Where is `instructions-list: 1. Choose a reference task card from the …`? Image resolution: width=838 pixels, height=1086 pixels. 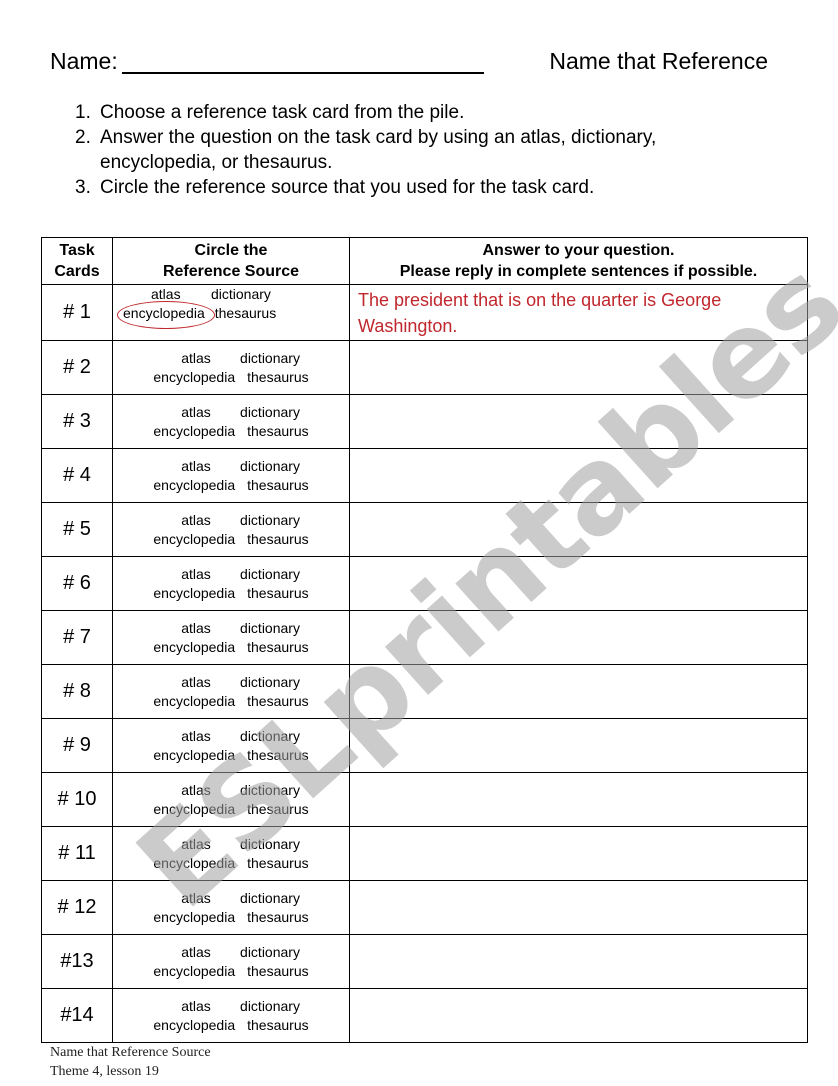
instructions-list: 1. Choose a reference task card from the … is located at coordinates (415, 150).